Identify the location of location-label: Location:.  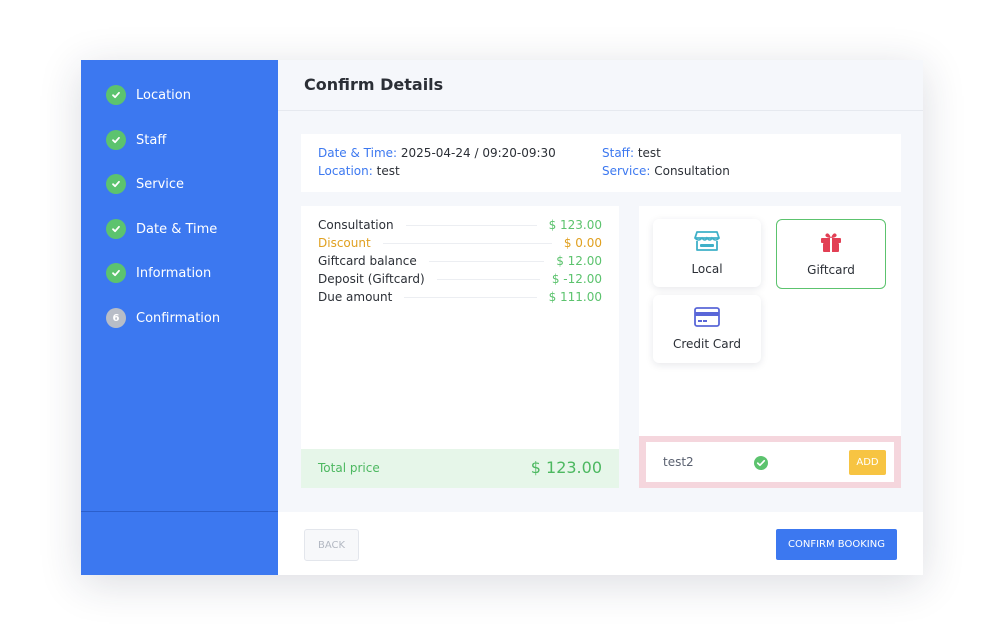
(345, 171).